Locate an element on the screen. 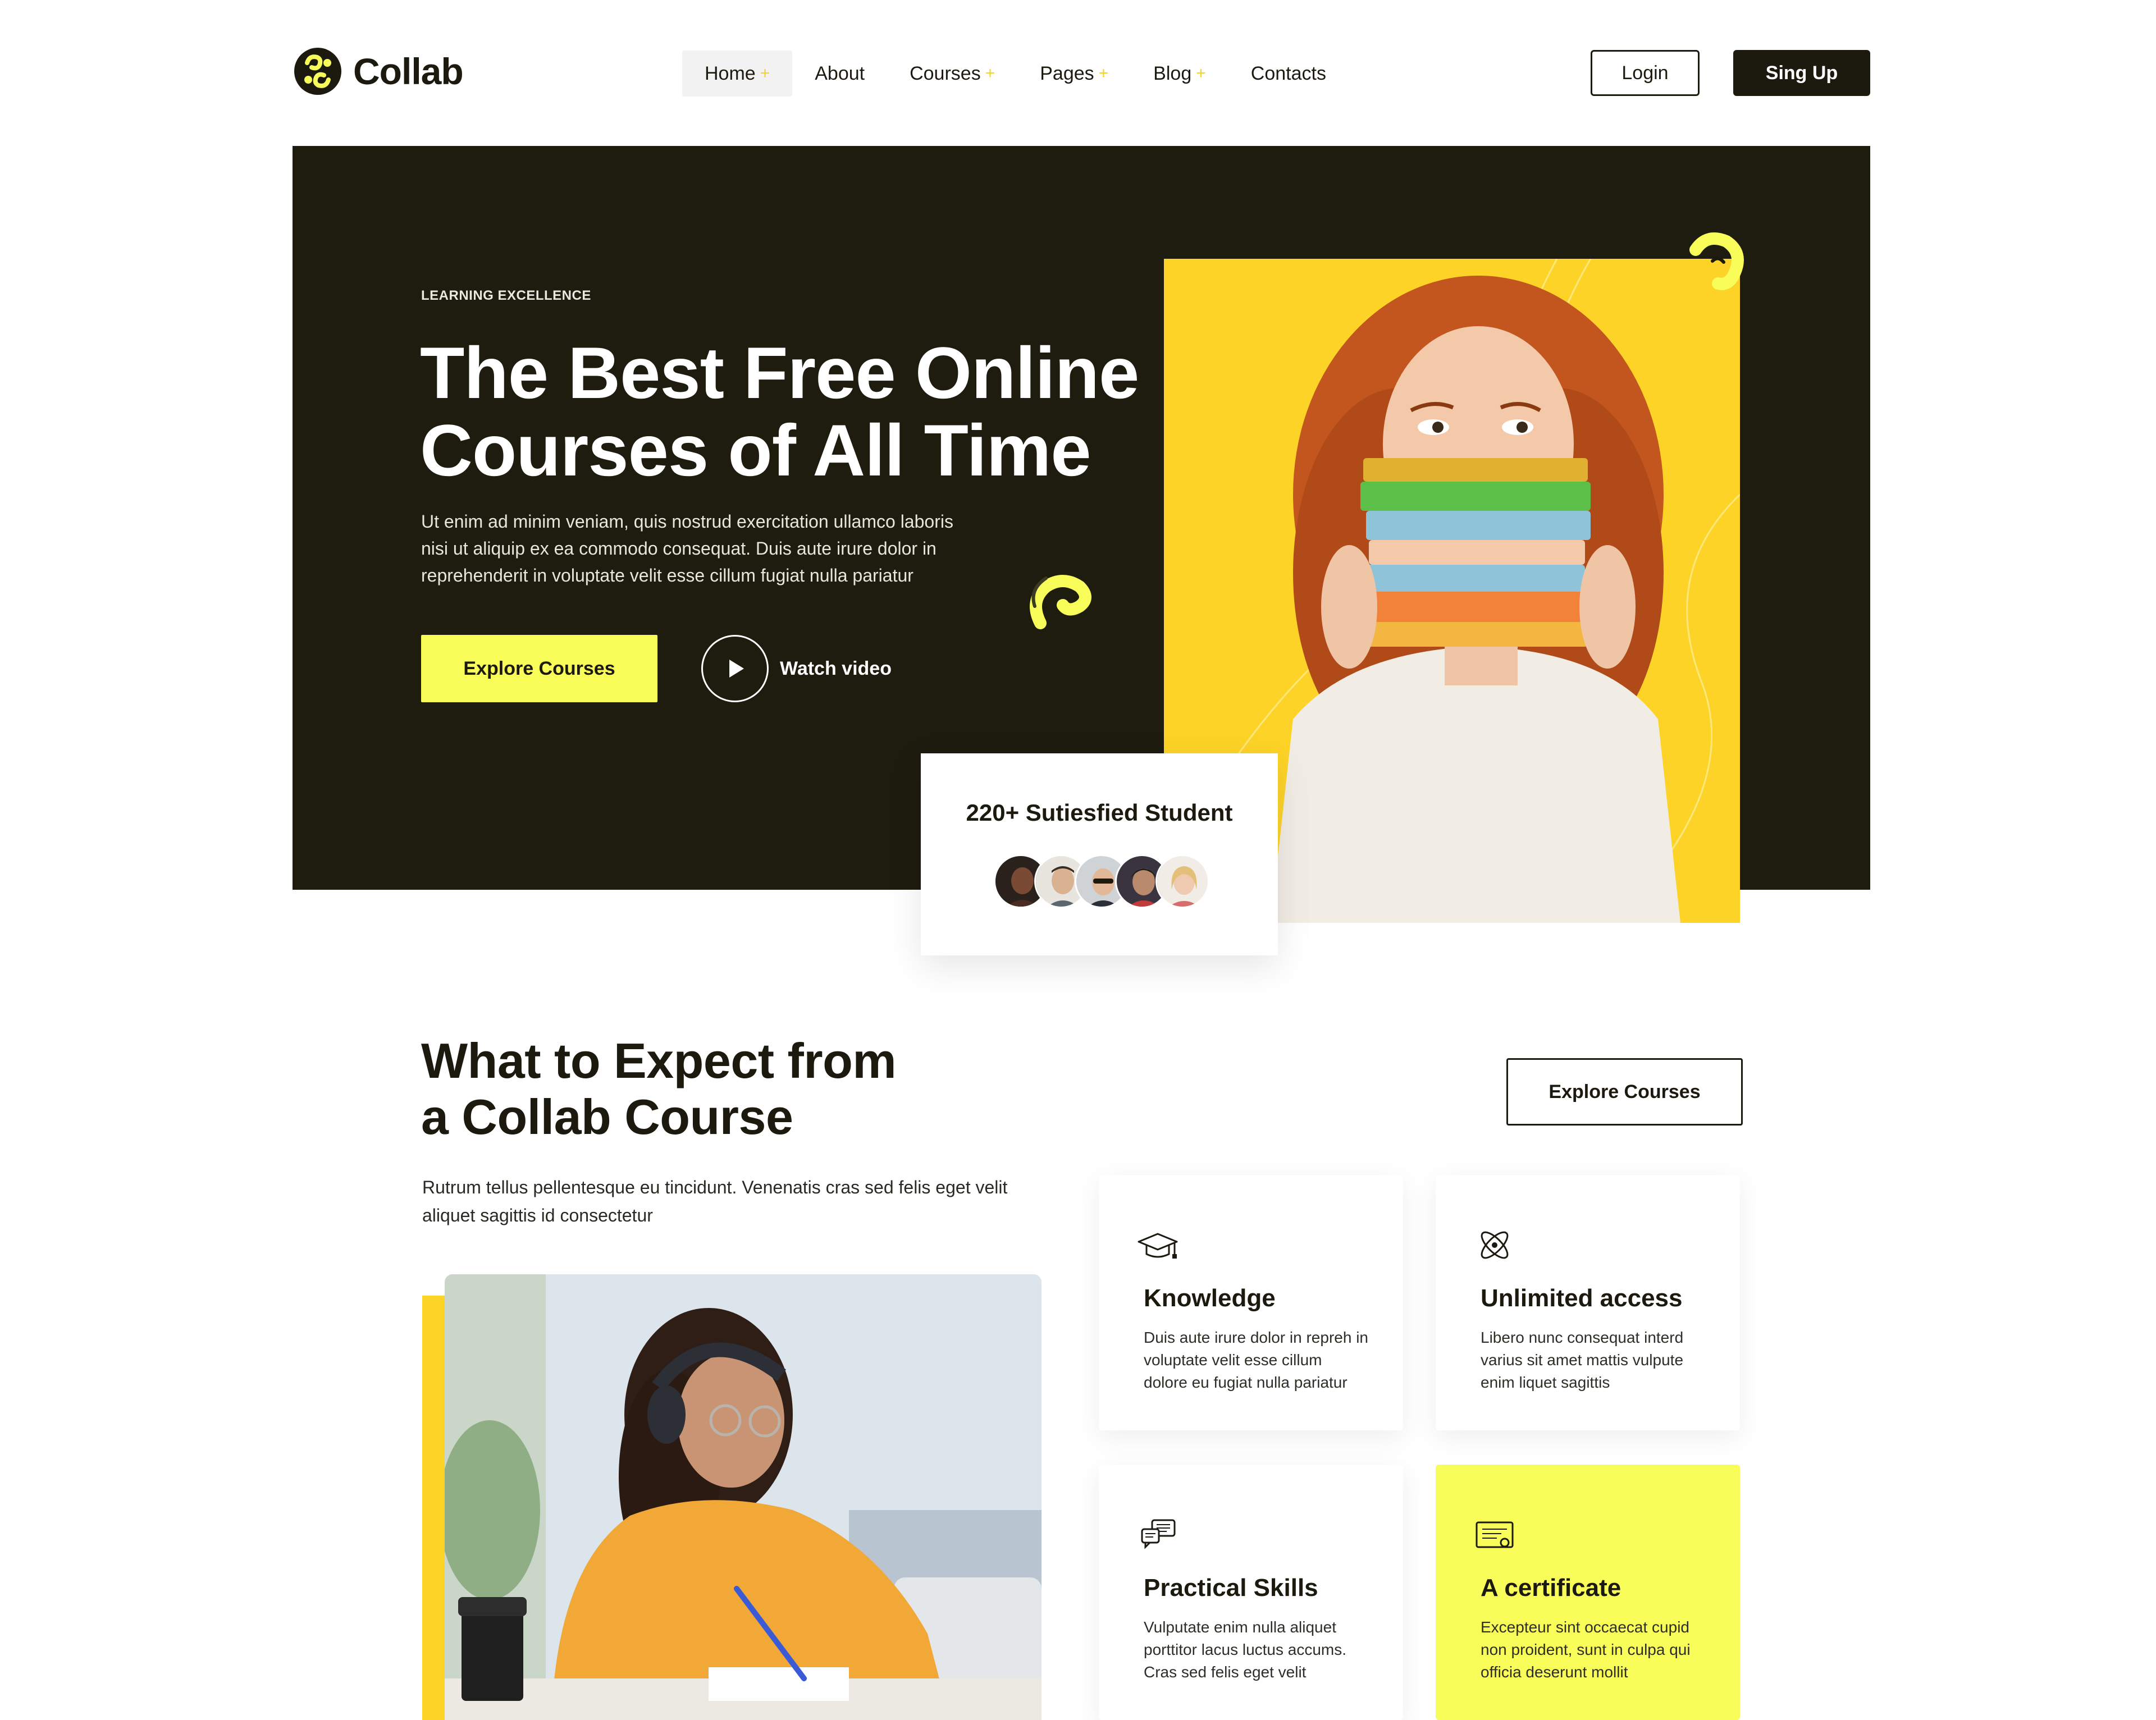 The width and height of the screenshot is (2156, 1720). watch-video-button: Watch video is located at coordinates (796, 668).